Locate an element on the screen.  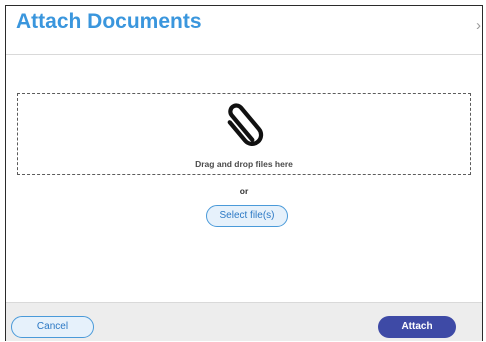
select-files-button: Select file(s) is located at coordinates (247, 216).